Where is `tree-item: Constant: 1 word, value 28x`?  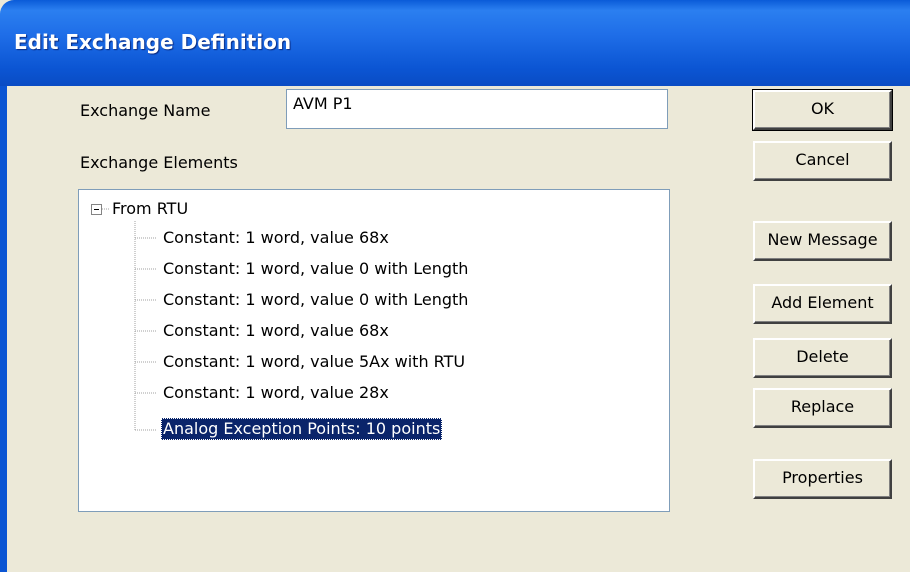 tree-item: Constant: 1 word, value 28x is located at coordinates (276, 393).